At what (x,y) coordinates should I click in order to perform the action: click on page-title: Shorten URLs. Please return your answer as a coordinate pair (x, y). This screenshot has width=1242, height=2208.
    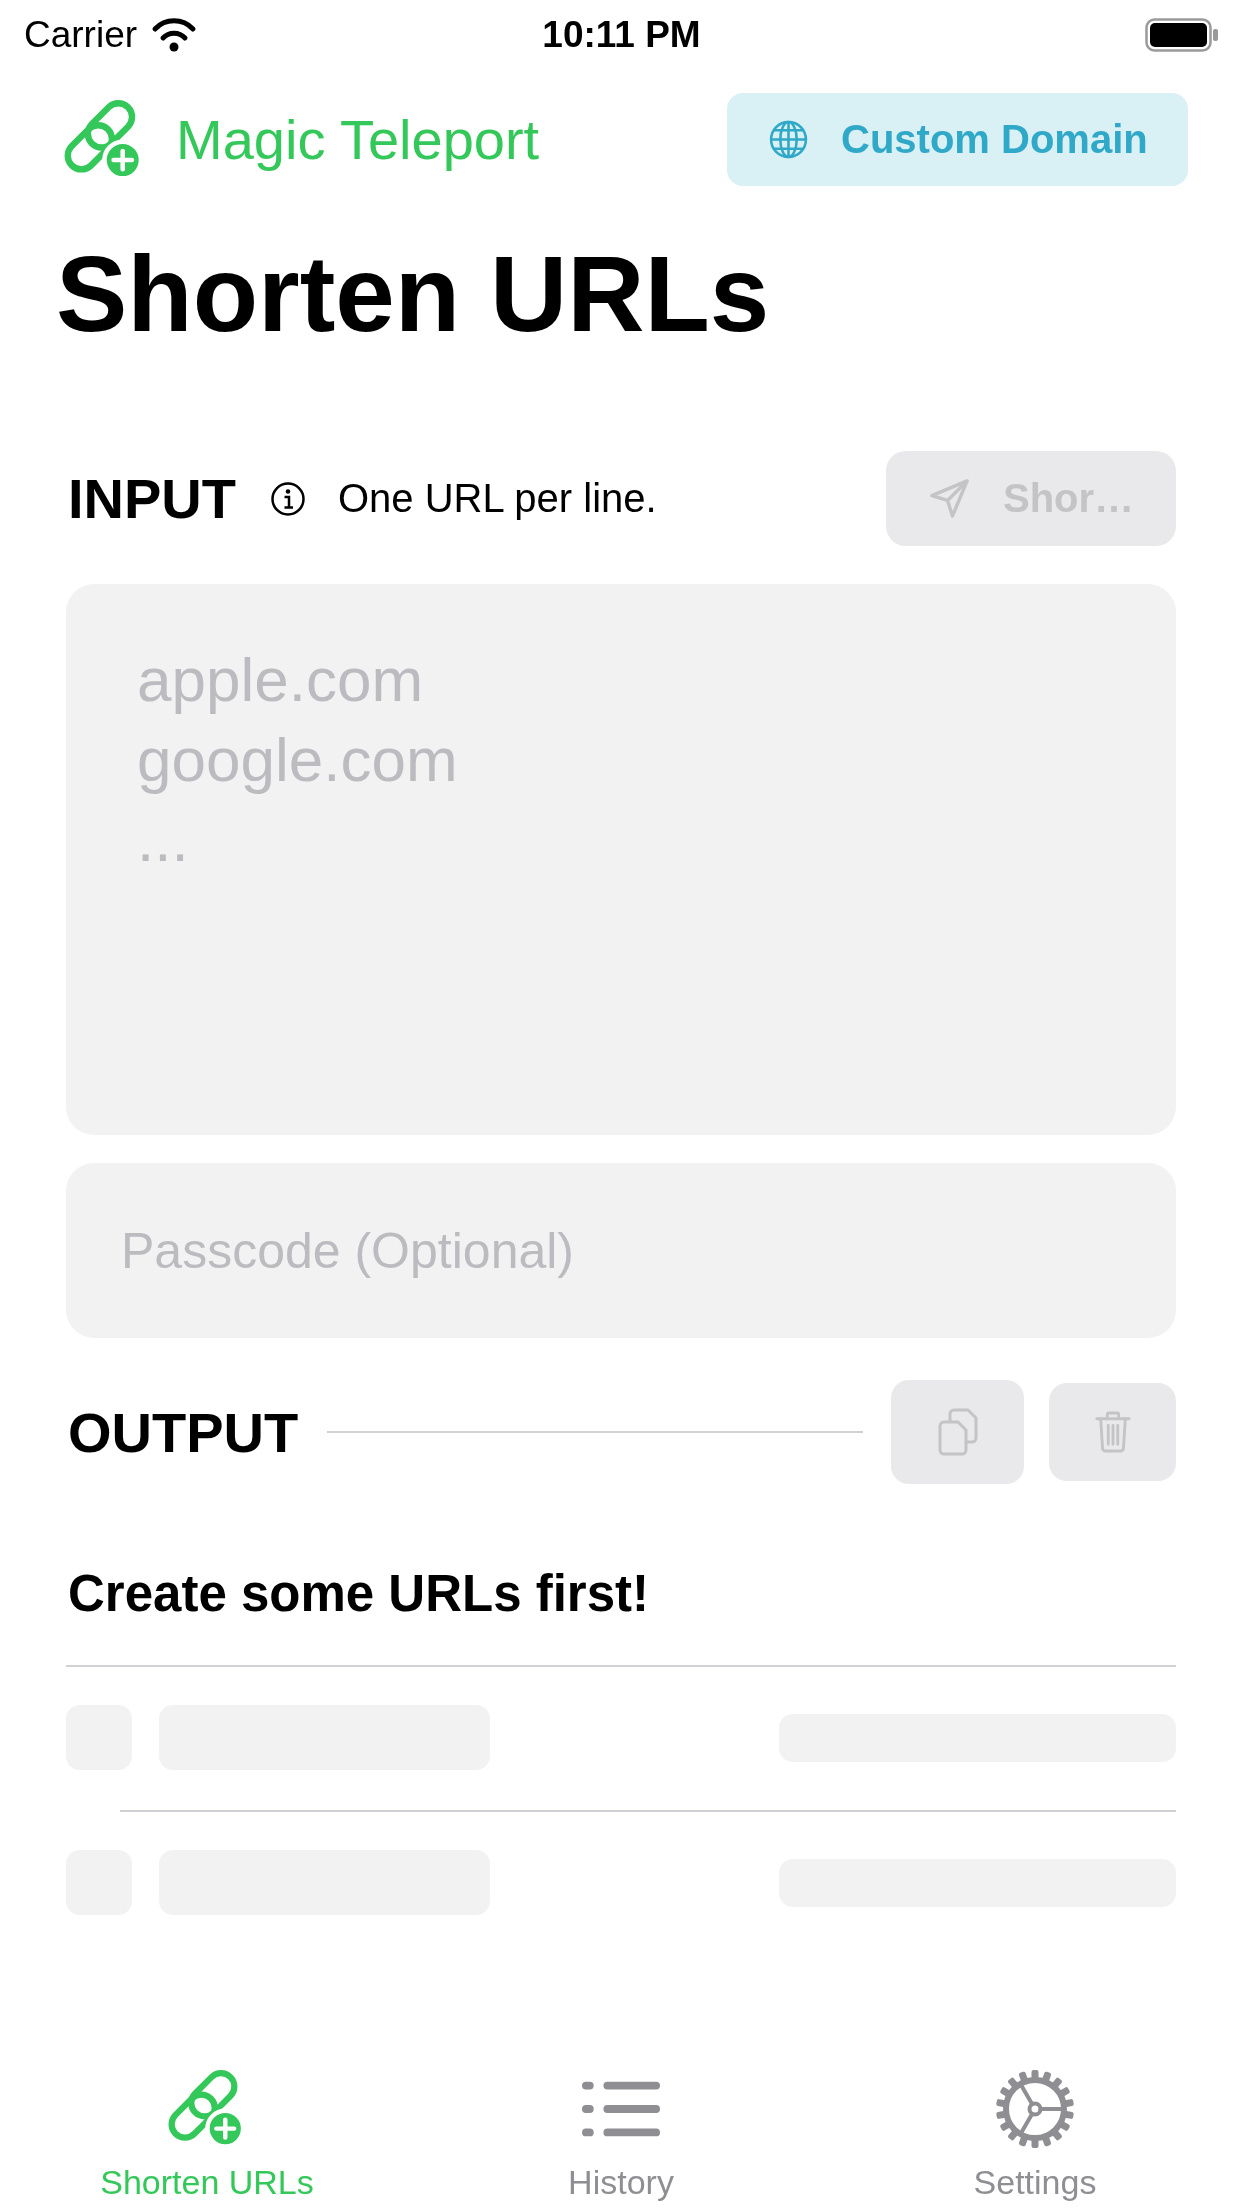
    Looking at the image, I should click on (413, 294).